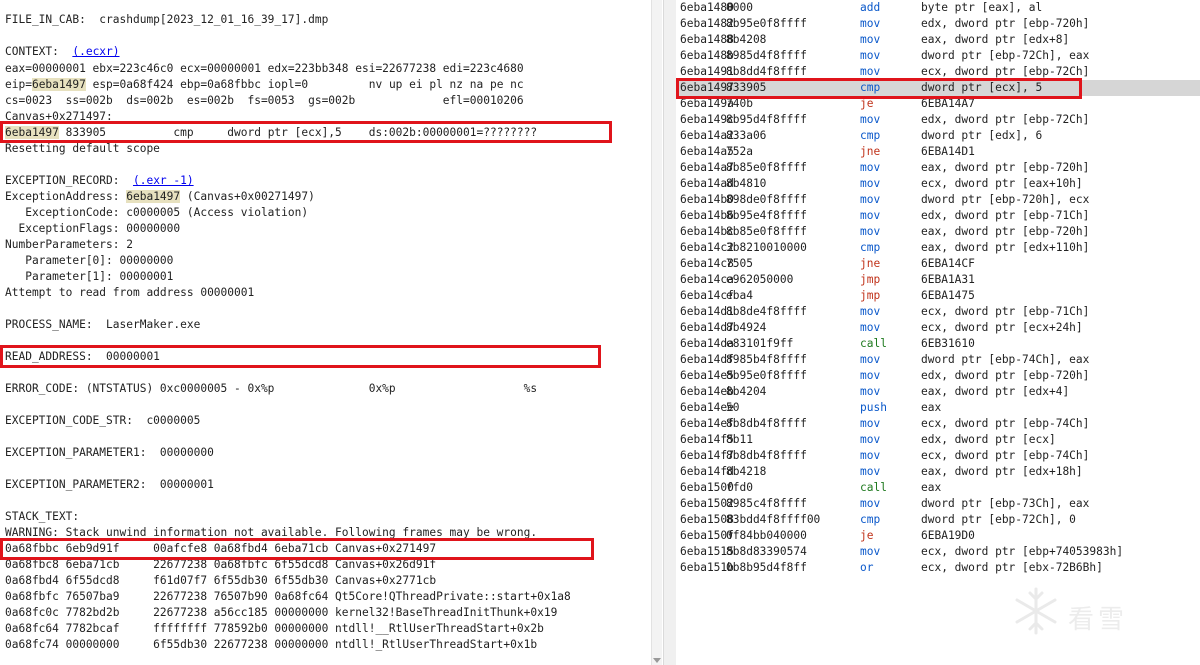 This screenshot has width=1200, height=665. What do you see at coordinates (948, 343) in the screenshot?
I see `disasm-operands: 6EB31610` at bounding box center [948, 343].